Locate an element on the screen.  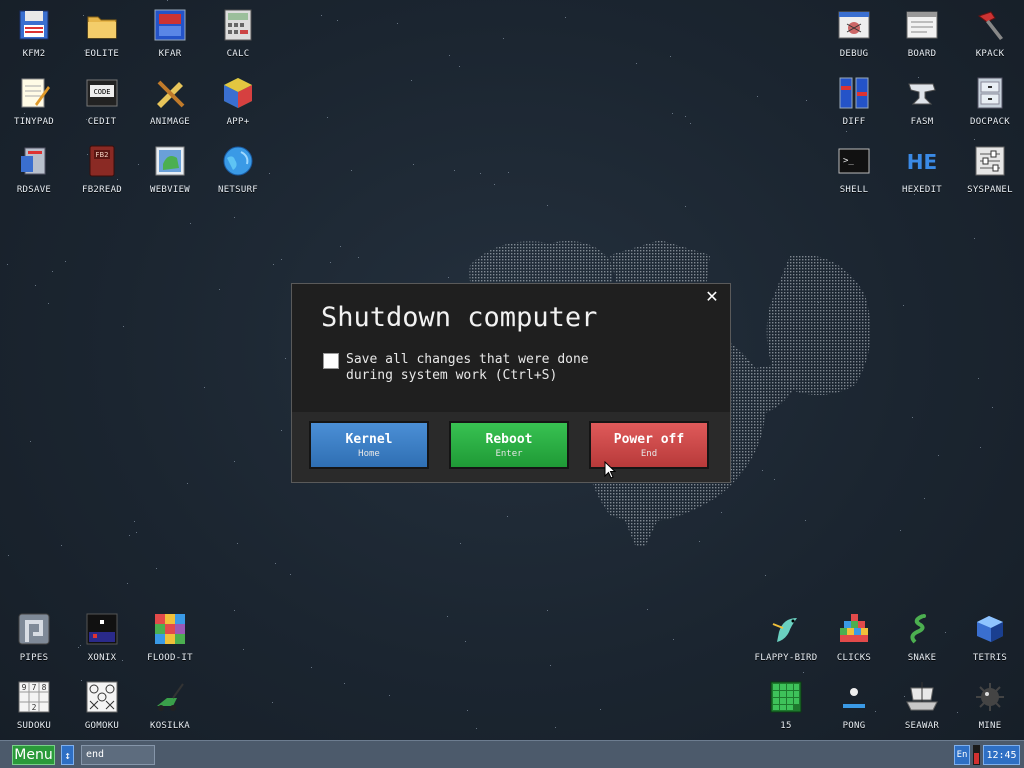
diff-icon is located at coordinates (854, 93).